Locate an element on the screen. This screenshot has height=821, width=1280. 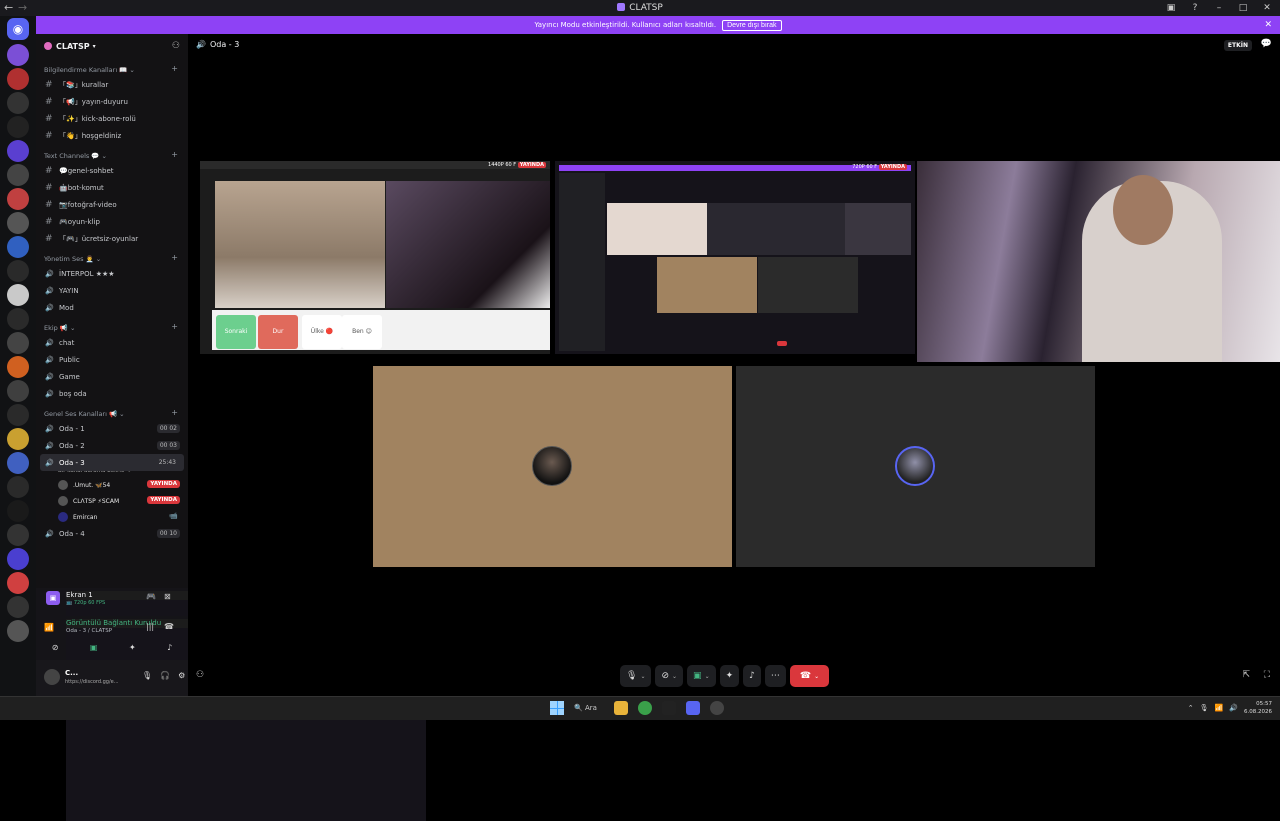
close-window-button: ✕ is located at coordinates (1267, 8).